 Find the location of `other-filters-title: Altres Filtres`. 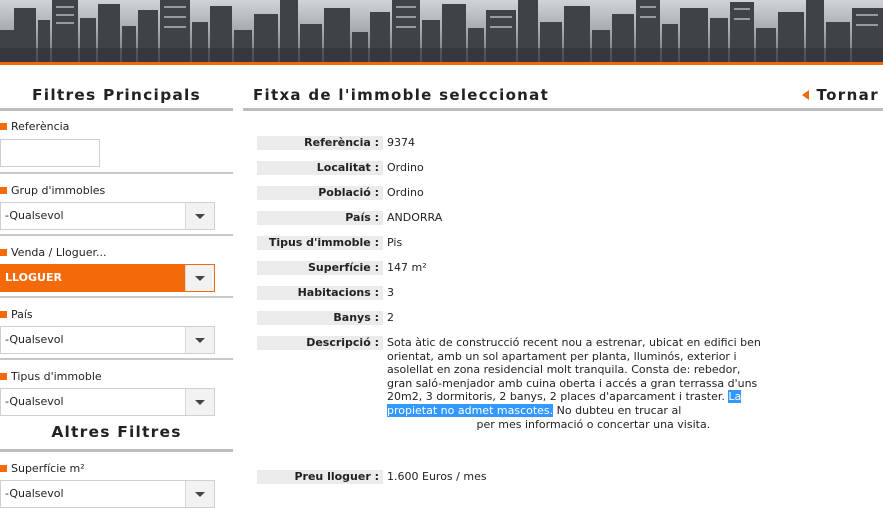

other-filters-title: Altres Filtres is located at coordinates (116, 432).